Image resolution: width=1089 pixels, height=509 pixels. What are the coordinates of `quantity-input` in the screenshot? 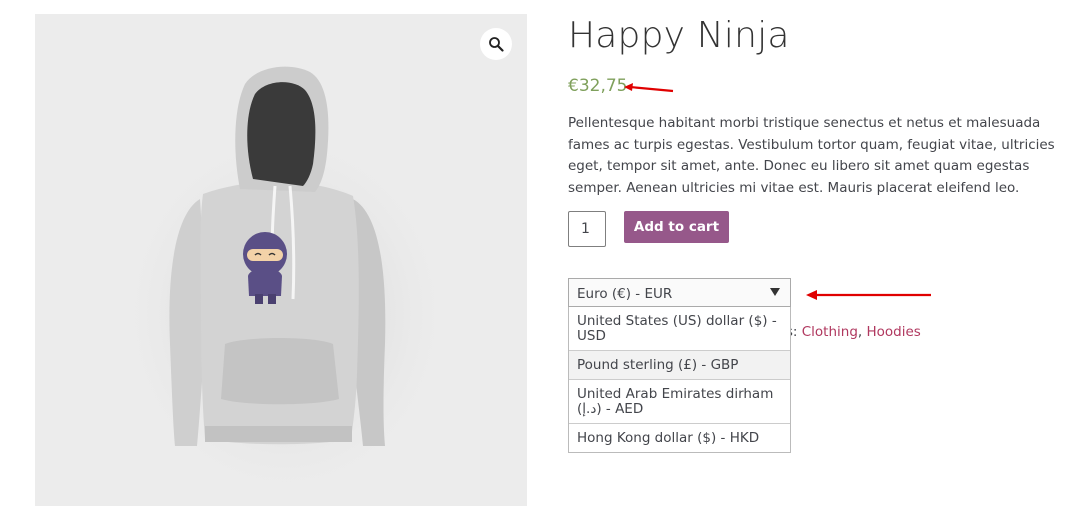 It's located at (587, 229).